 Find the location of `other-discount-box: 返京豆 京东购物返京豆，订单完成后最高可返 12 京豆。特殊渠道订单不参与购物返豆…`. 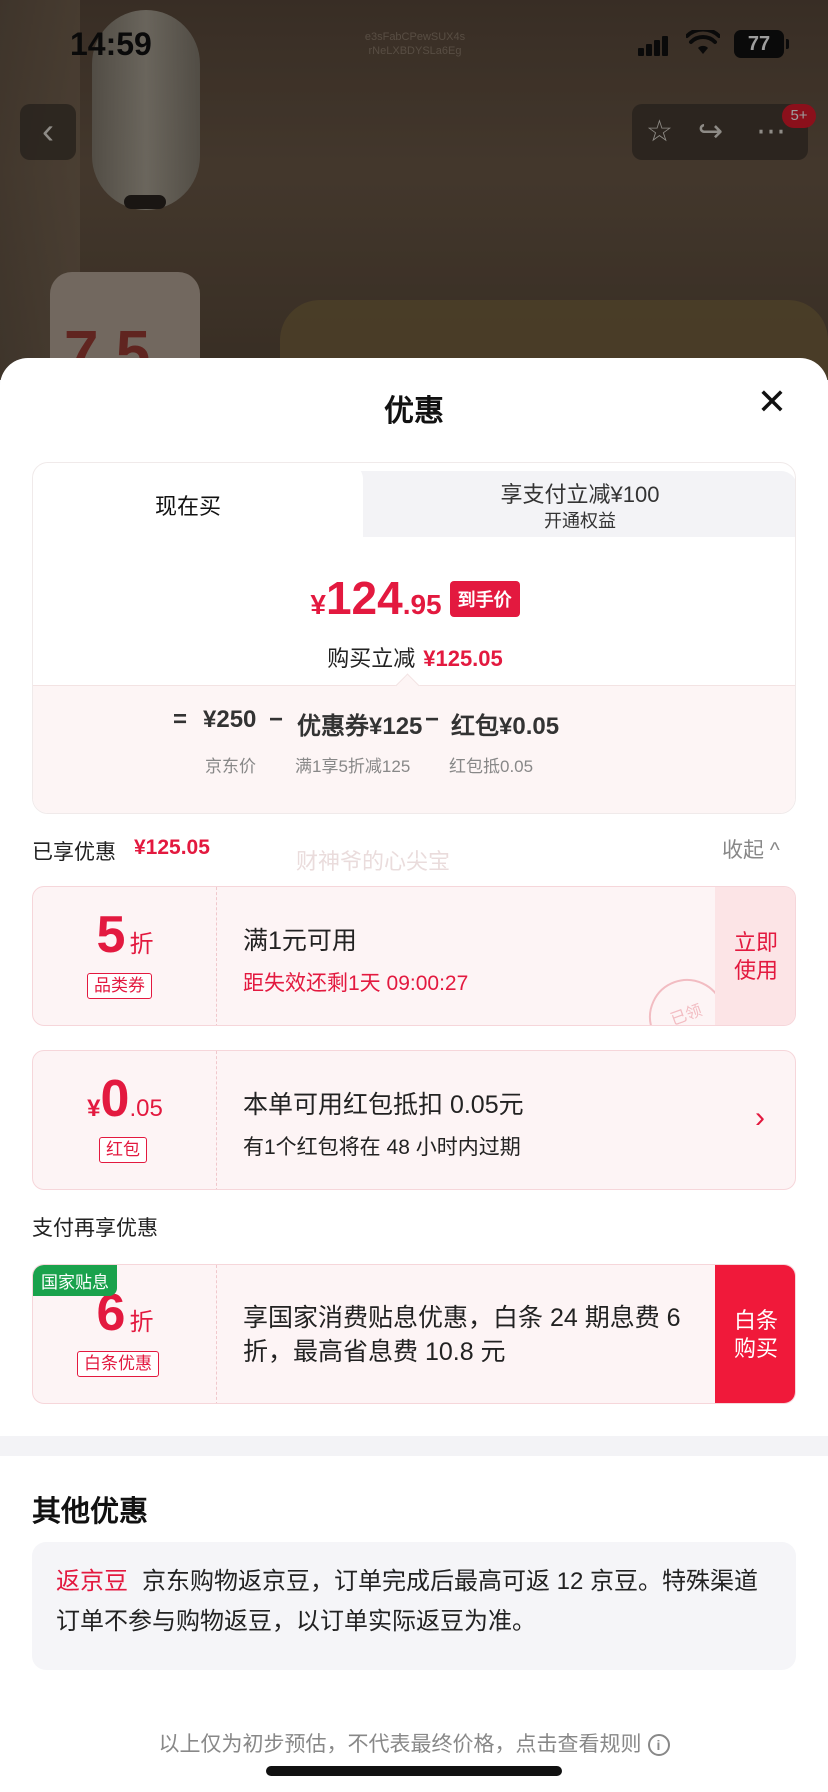

other-discount-box: 返京豆 京东购物返京豆，订单完成后最高可返 12 京豆。特殊渠道订单不参与购物返豆… is located at coordinates (414, 1606).